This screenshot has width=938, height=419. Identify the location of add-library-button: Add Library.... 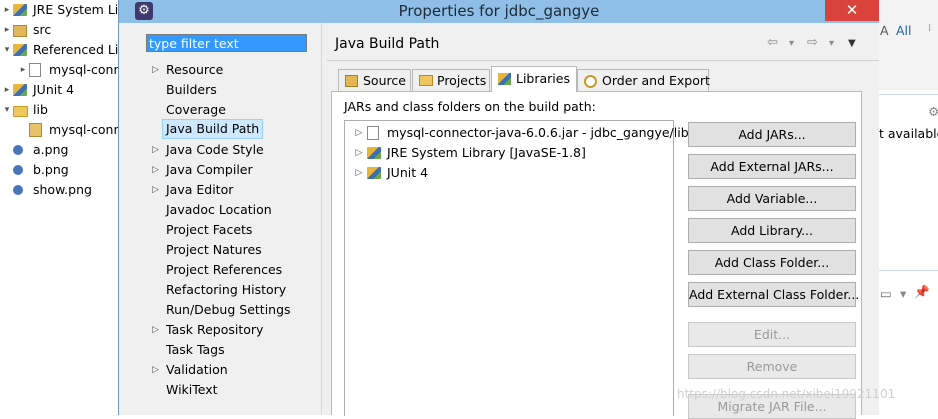
(772, 230).